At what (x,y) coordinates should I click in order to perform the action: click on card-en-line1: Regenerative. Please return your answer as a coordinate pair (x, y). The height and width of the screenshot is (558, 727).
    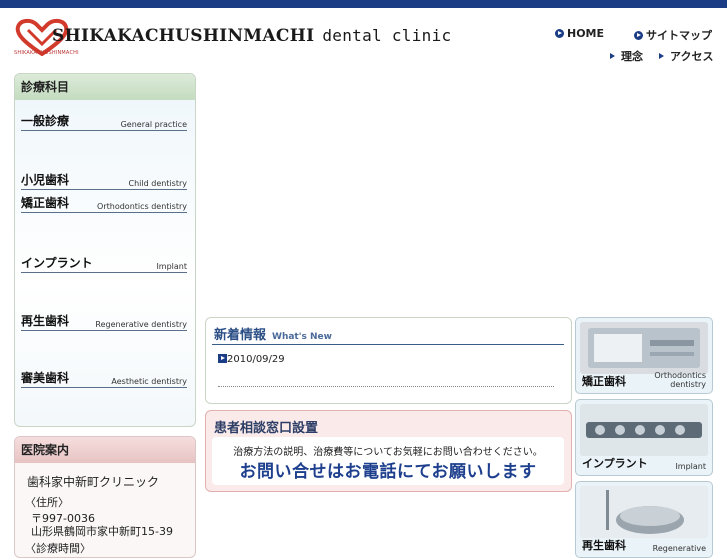
    Looking at the image, I should click on (679, 548).